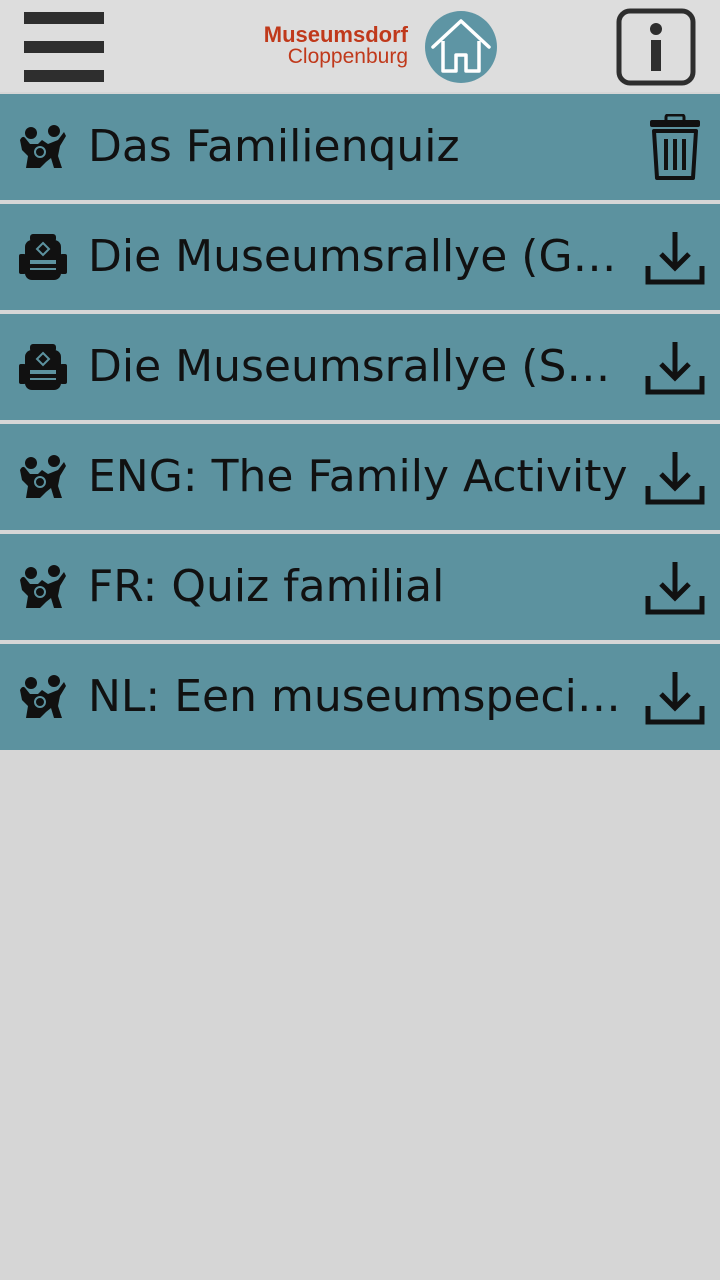 The height and width of the screenshot is (1280, 720). Describe the element at coordinates (675, 147) in the screenshot. I see `trash-icon` at that location.